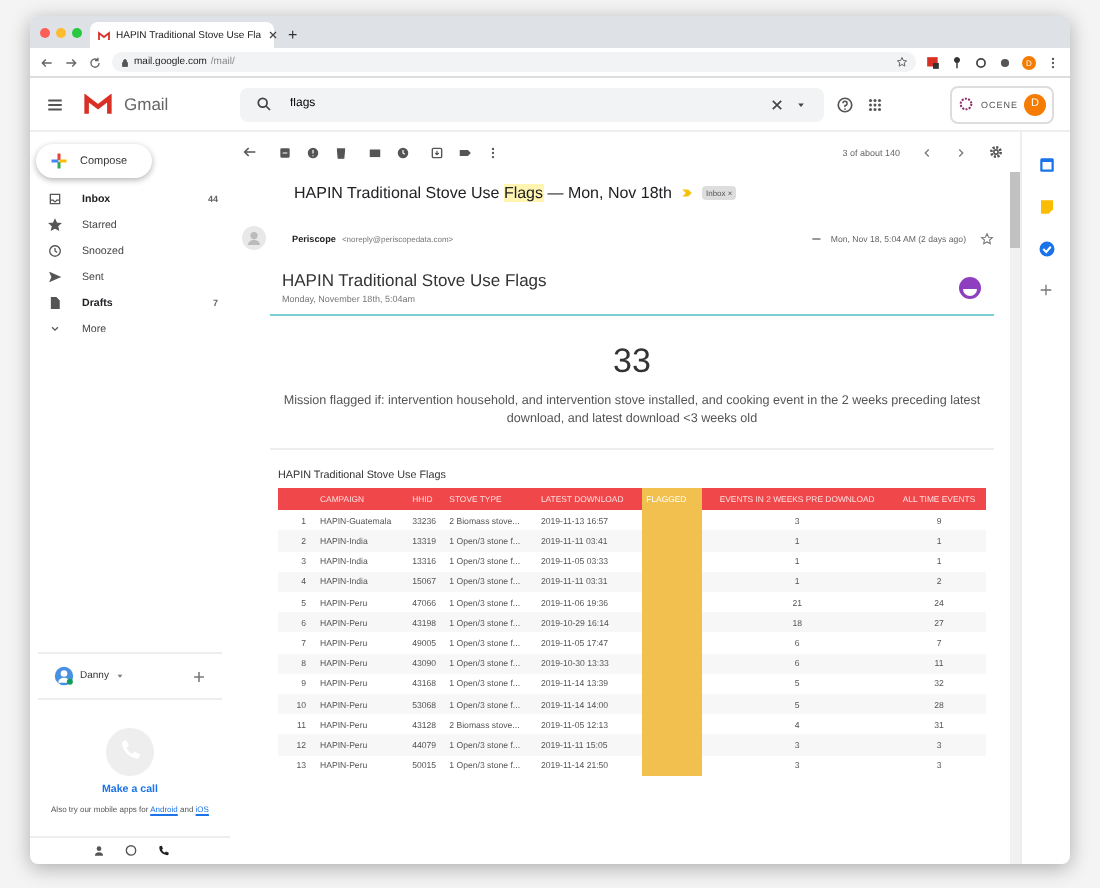 This screenshot has width=1100, height=888. Describe the element at coordinates (55, 277) in the screenshot. I see `send-icon` at that location.